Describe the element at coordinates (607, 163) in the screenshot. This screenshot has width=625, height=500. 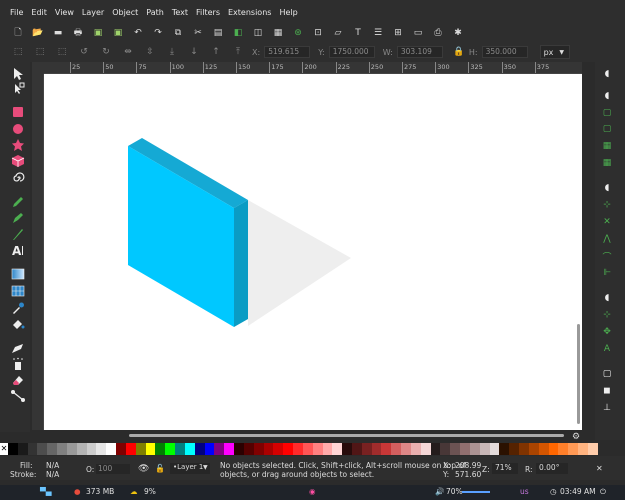
I see `snap-bbox-center-icon: ▦` at that location.